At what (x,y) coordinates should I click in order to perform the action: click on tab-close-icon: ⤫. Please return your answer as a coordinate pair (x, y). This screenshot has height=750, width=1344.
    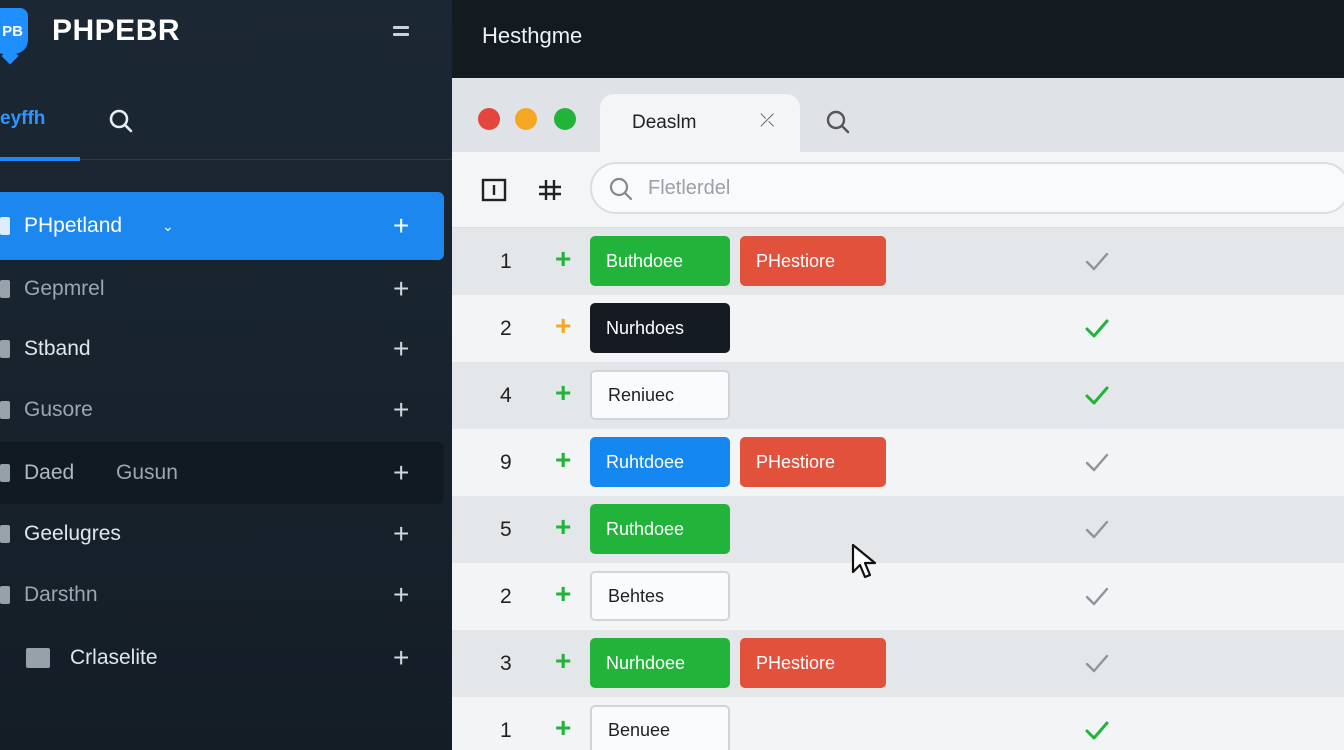
    Looking at the image, I should click on (767, 120).